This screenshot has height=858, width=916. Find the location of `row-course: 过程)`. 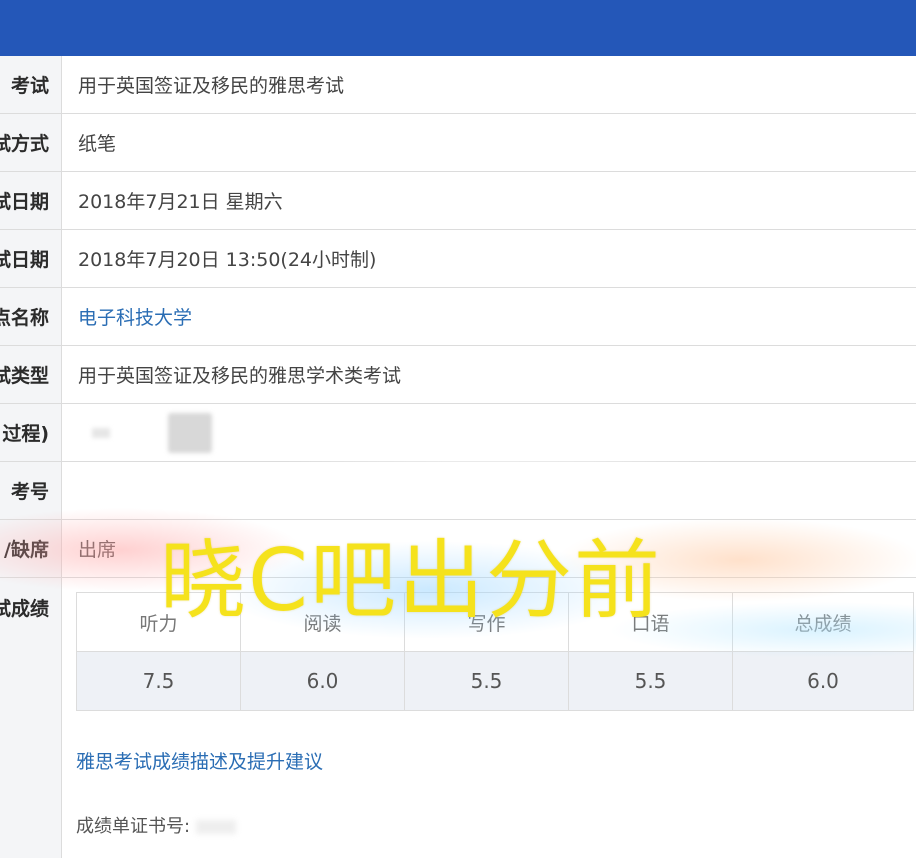

row-course: 过程) is located at coordinates (458, 433).